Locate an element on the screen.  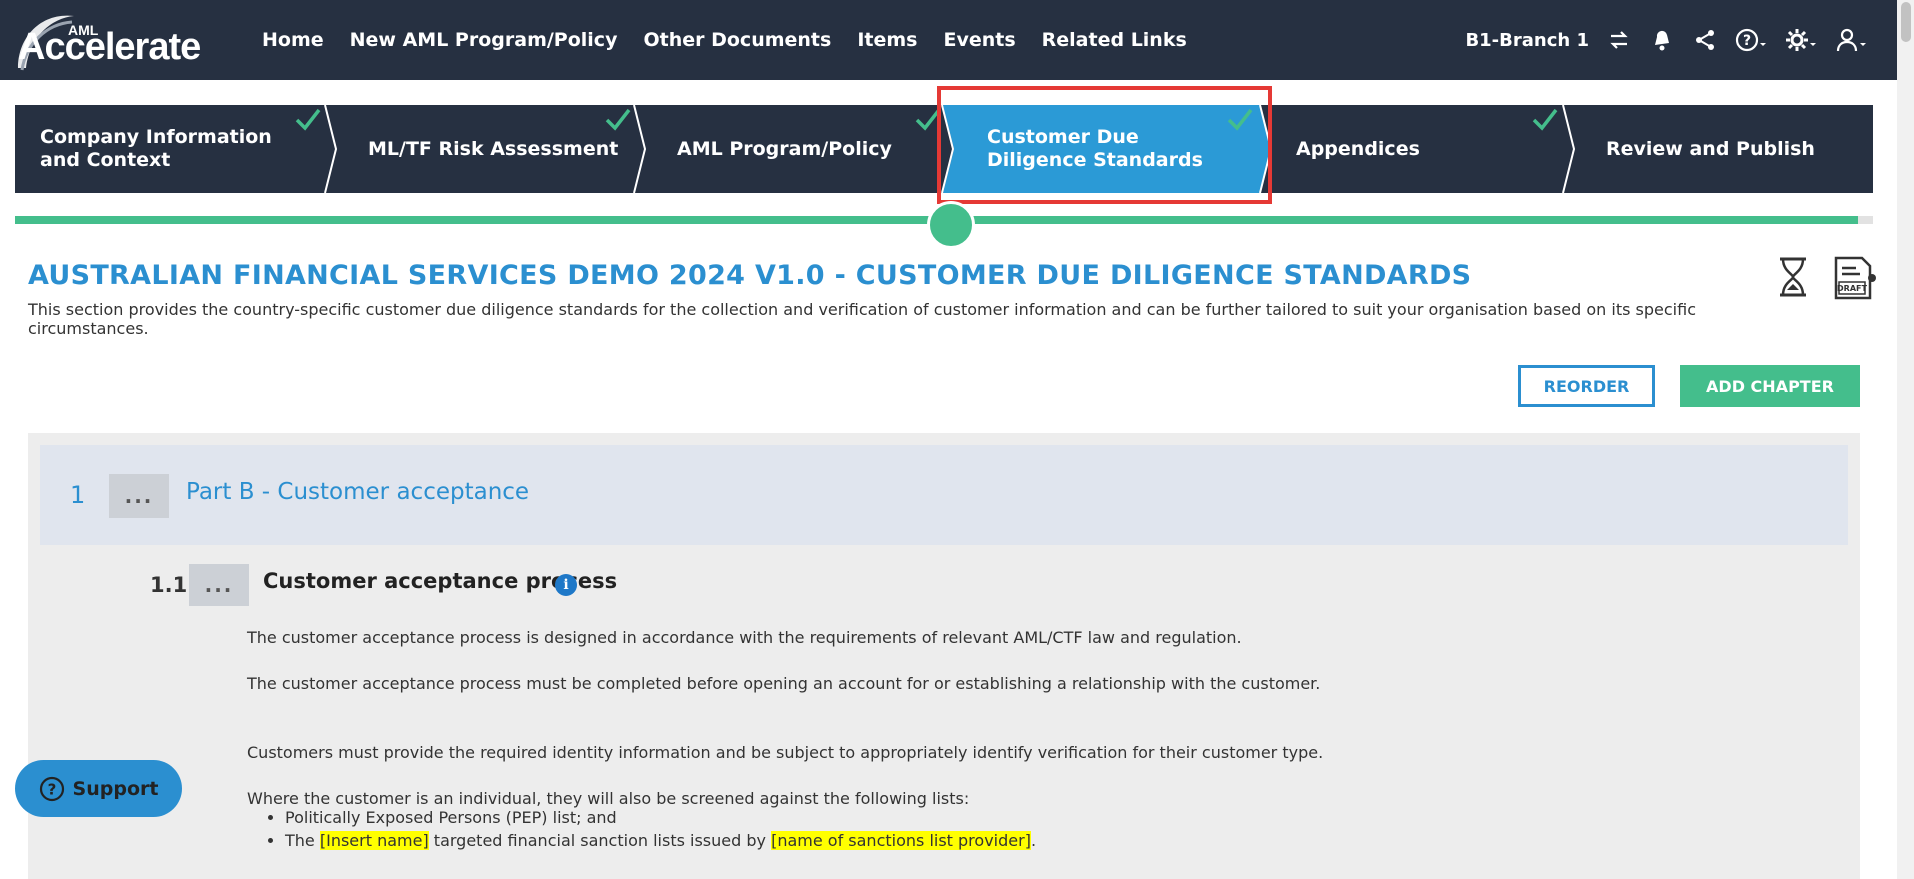
logo: AML Accelerate is located at coordinates (117, 40).